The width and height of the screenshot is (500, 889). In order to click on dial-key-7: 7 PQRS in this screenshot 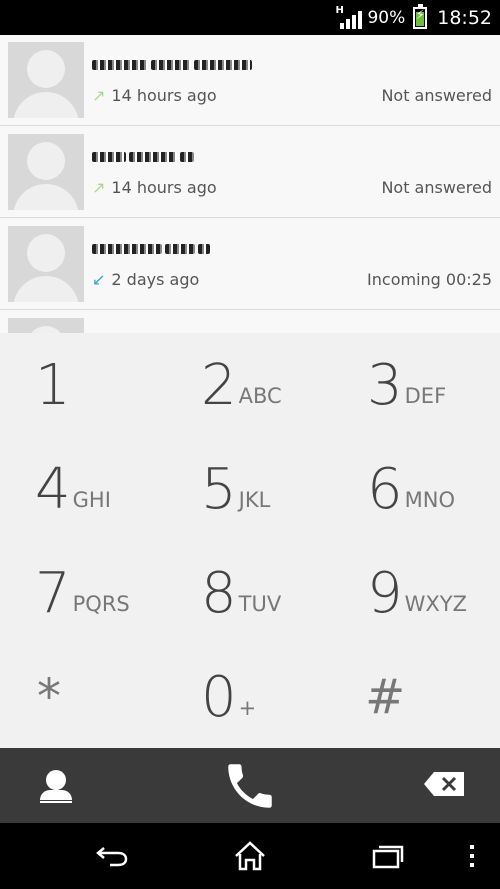, I will do `click(118, 593)`.